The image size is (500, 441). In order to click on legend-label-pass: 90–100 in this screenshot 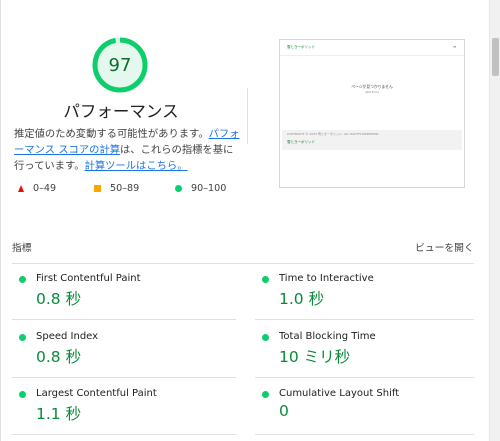, I will do `click(209, 188)`.